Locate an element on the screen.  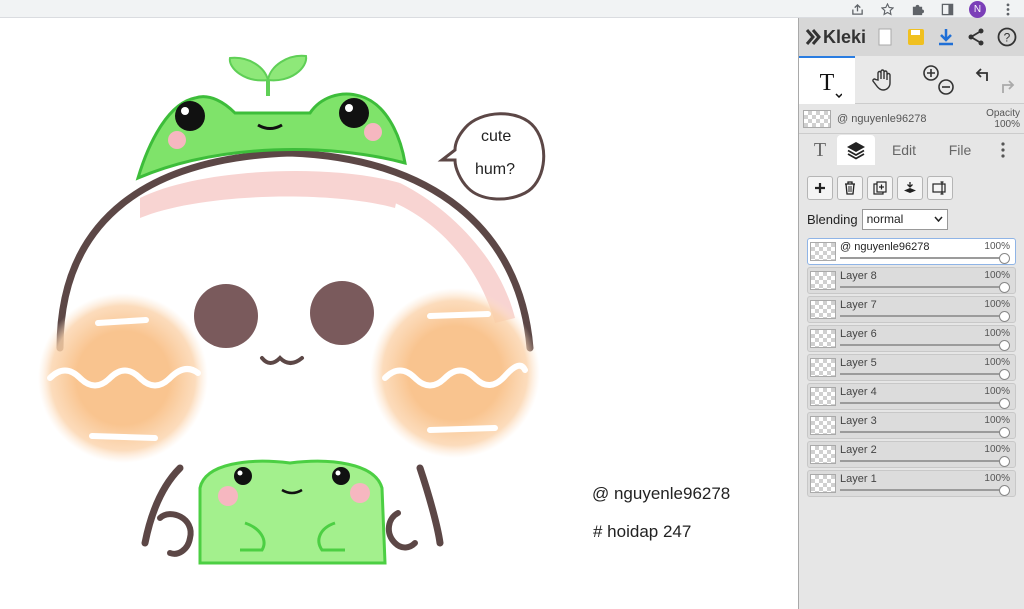
text-tool: T is located at coordinates (827, 80).